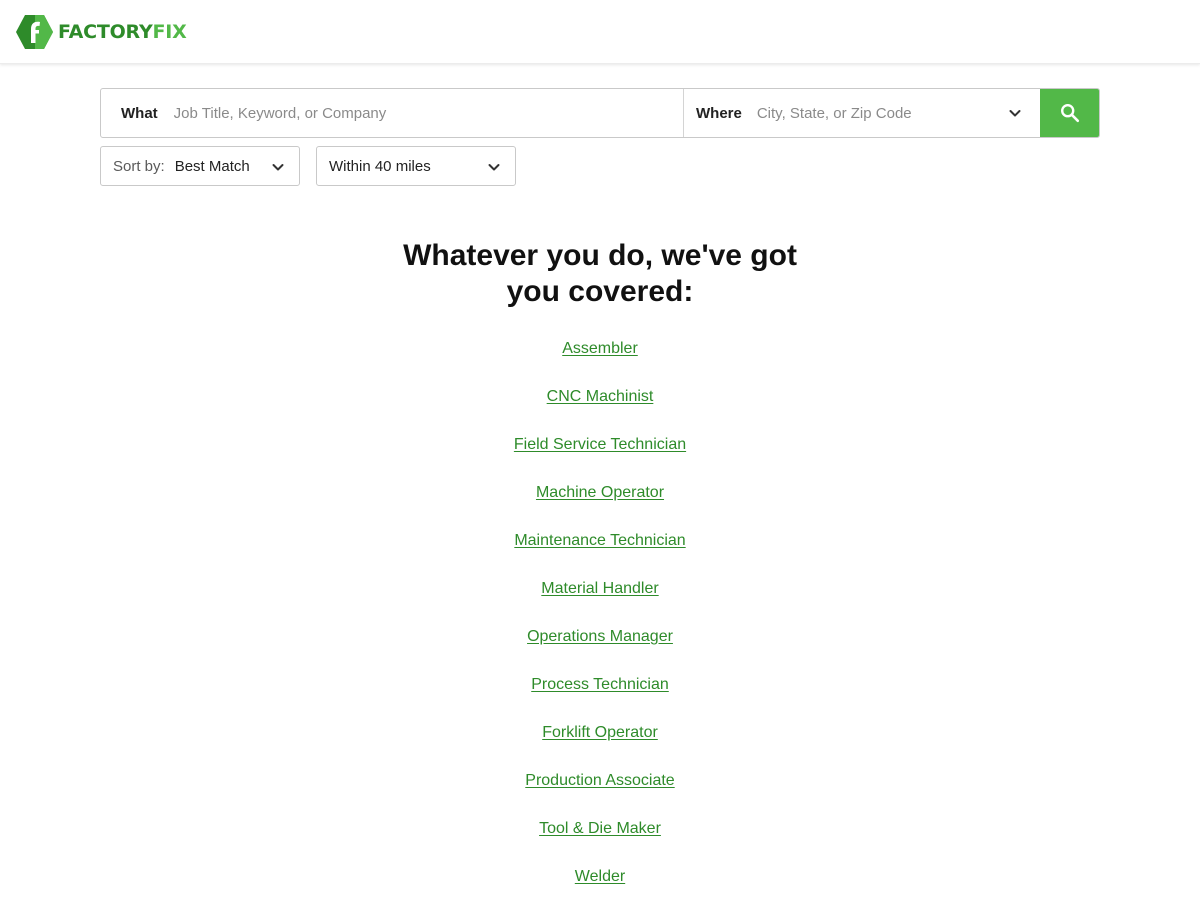 This screenshot has height=912, width=1200. Describe the element at coordinates (600, 828) in the screenshot. I see `category-link-tool-and-die-maker: Tool & Die Maker` at that location.